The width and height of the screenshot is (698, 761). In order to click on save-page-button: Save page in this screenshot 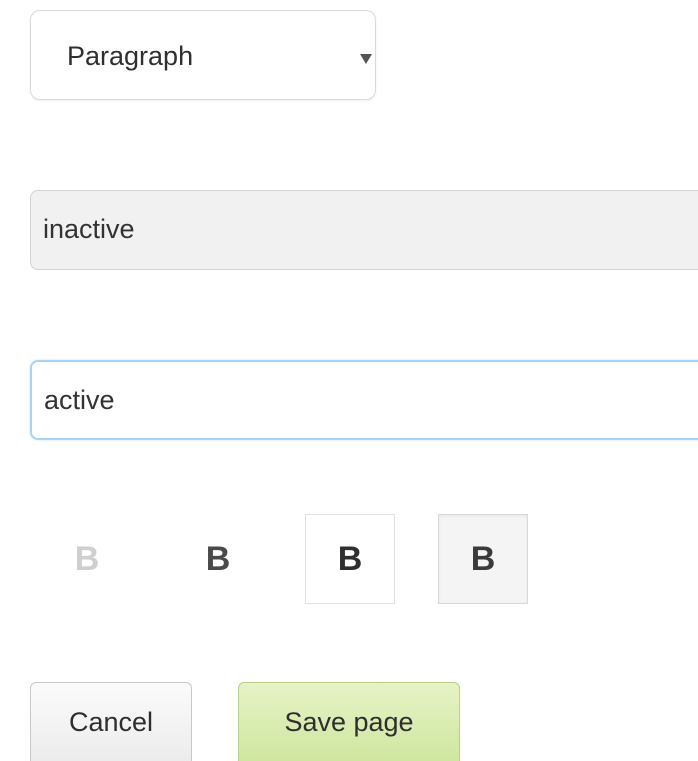, I will do `click(349, 721)`.